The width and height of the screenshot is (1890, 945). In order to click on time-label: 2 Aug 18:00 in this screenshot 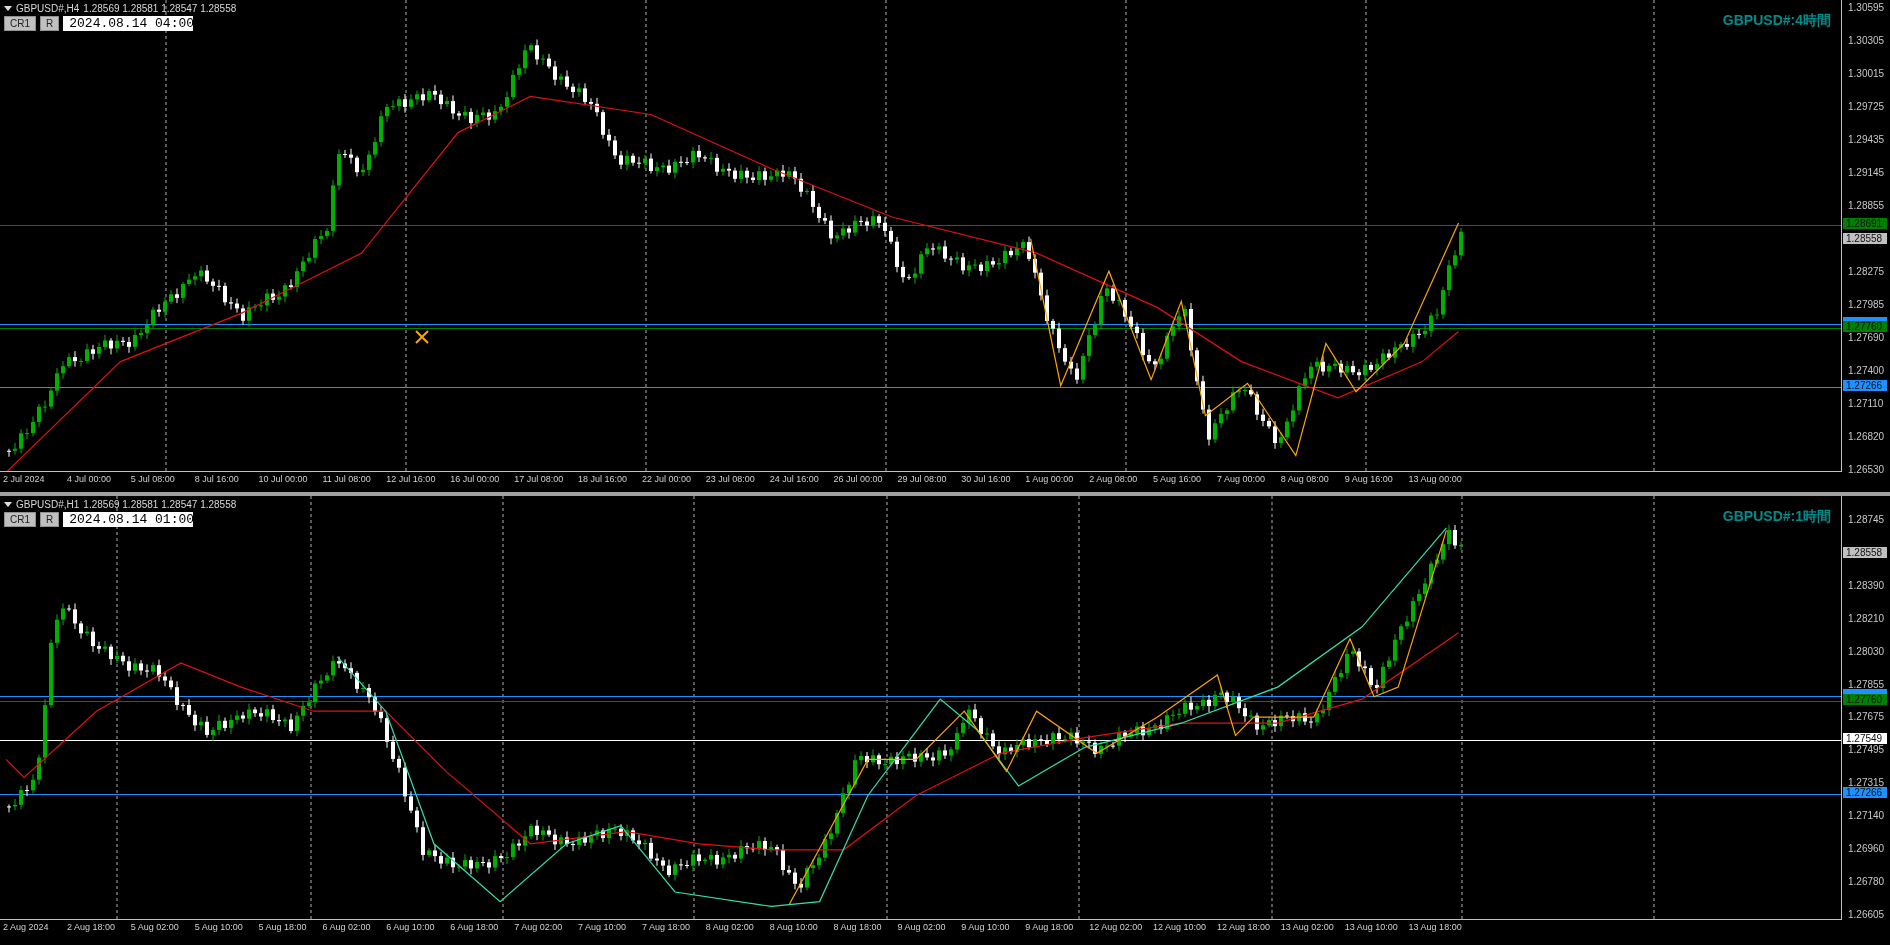, I will do `click(91, 927)`.